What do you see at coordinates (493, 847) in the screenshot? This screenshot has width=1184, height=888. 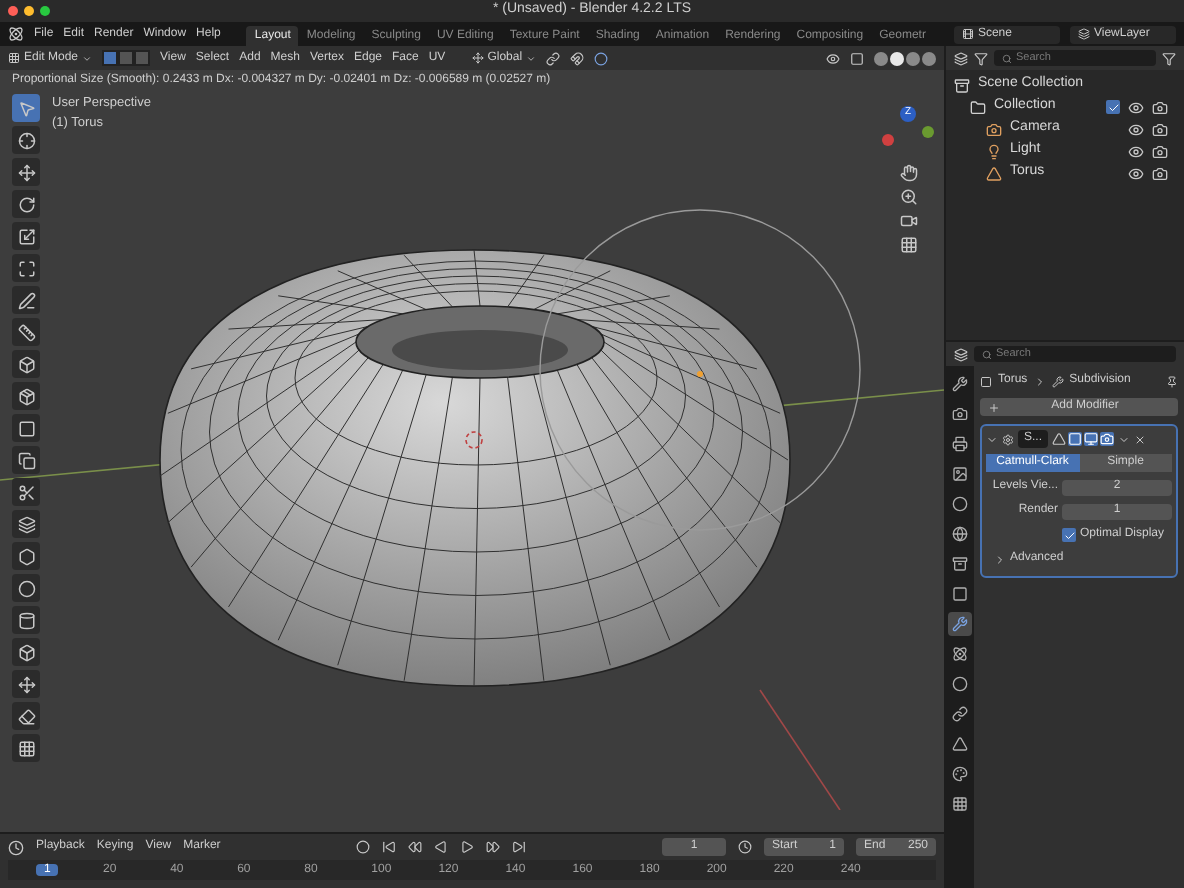 I see `fast-forward-icon` at bounding box center [493, 847].